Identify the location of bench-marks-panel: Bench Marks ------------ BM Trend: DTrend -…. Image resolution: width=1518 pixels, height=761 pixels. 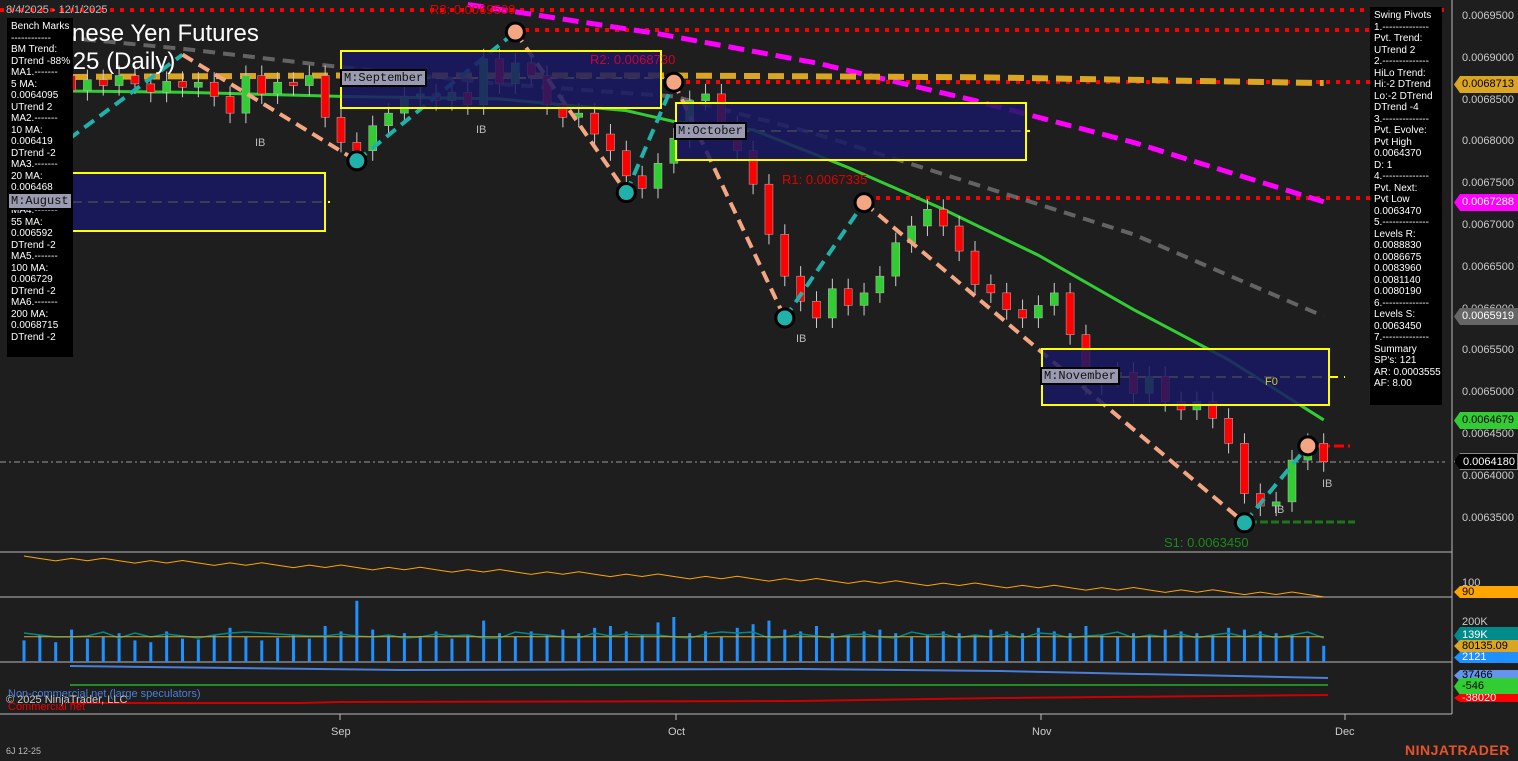
(40, 187).